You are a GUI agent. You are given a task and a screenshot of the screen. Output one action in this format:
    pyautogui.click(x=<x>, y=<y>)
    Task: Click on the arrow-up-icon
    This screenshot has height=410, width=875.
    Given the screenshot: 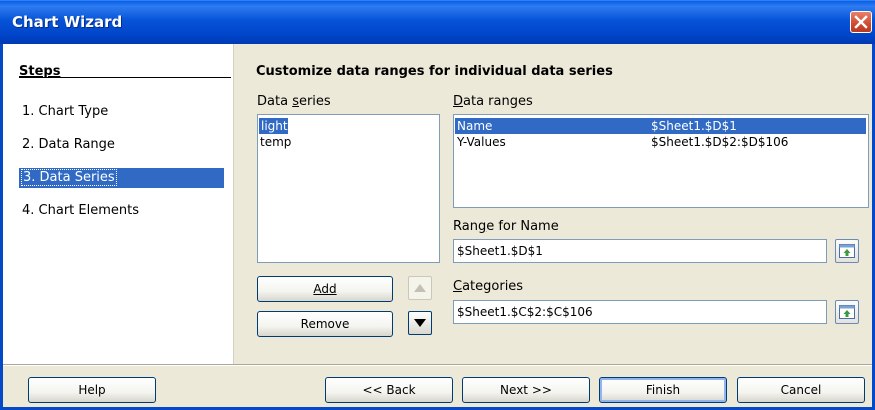 What is the action you would take?
    pyautogui.click(x=420, y=288)
    